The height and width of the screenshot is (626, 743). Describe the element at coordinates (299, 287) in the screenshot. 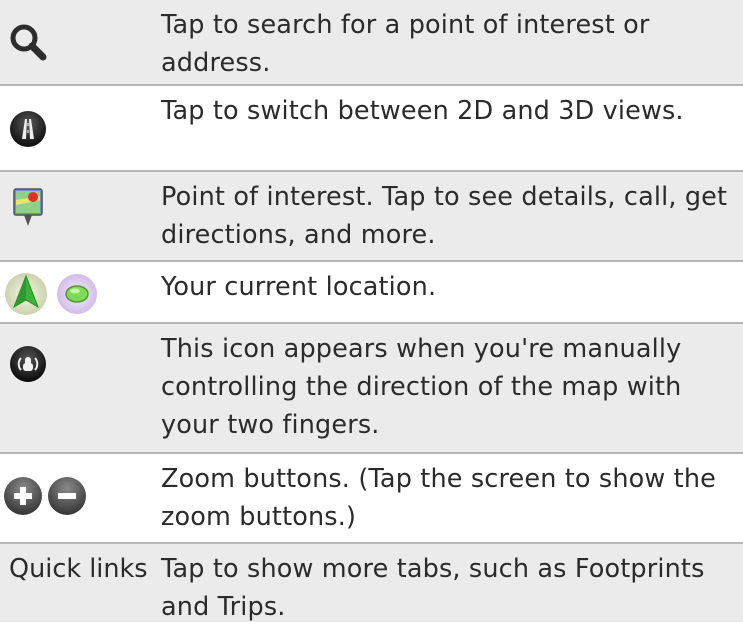

I see `row-description: Your current location.` at that location.